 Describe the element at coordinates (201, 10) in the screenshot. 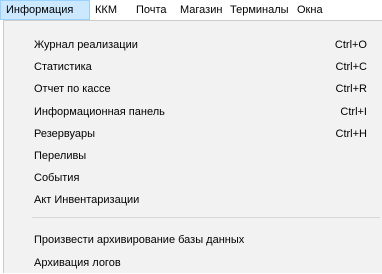

I see `menu-magazin: Магазин` at that location.